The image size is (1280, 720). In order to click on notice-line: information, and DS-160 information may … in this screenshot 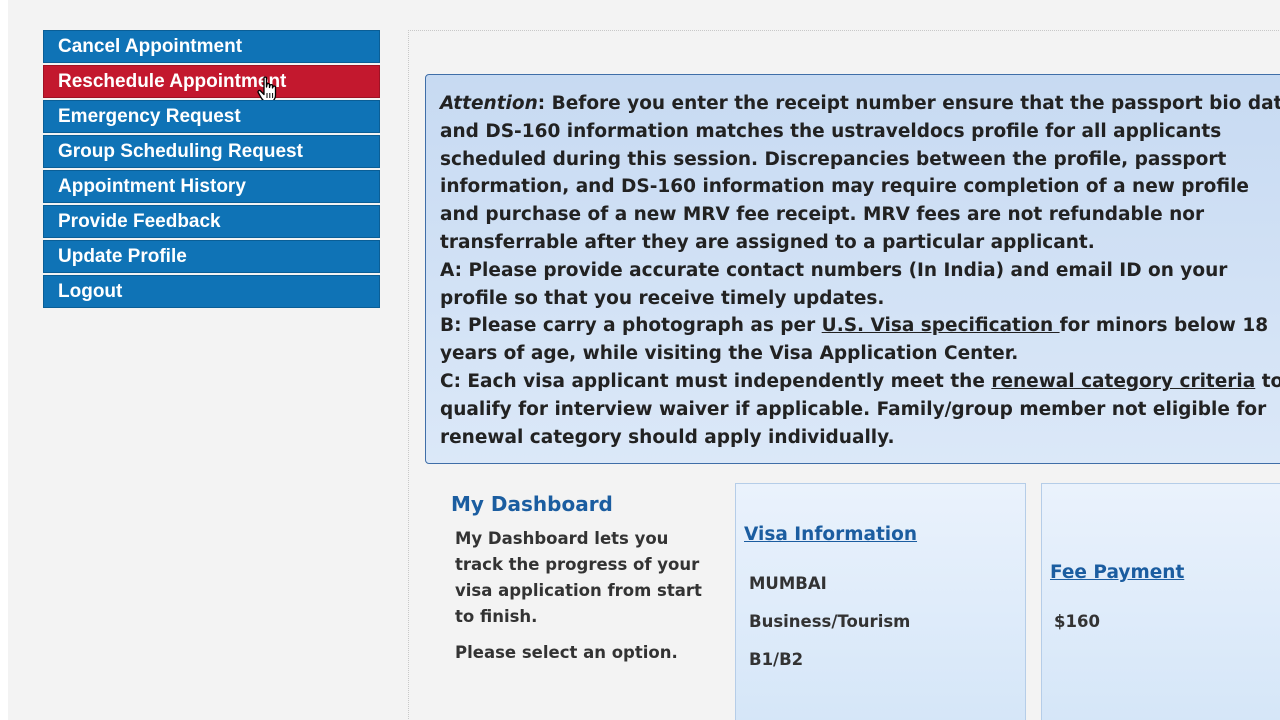, I will do `click(844, 187)`.